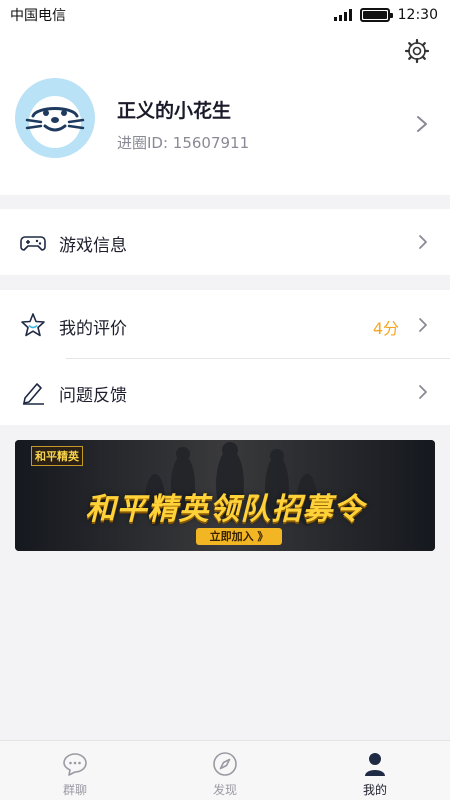 Image resolution: width=450 pixels, height=800 pixels. Describe the element at coordinates (417, 51) in the screenshot. I see `gear-icon` at that location.